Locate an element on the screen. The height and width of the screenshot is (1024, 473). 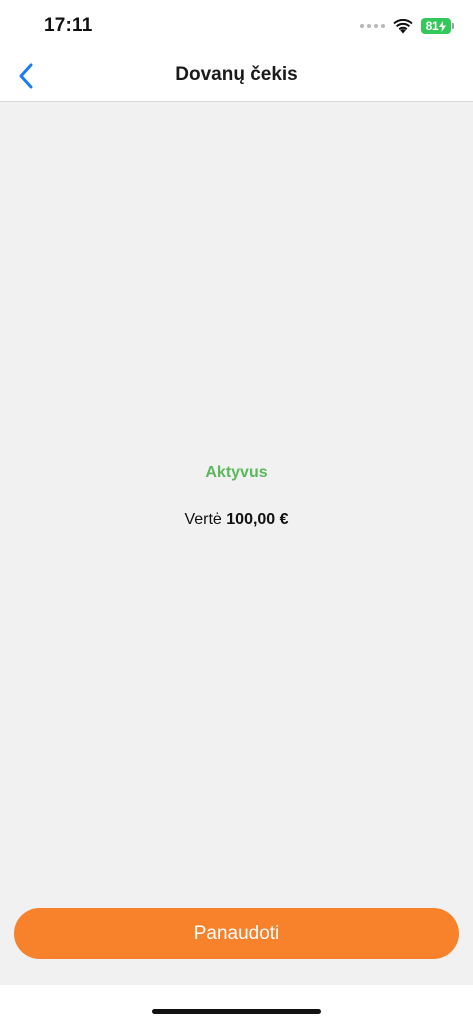
page-title: Dovanų čekis is located at coordinates (236, 74).